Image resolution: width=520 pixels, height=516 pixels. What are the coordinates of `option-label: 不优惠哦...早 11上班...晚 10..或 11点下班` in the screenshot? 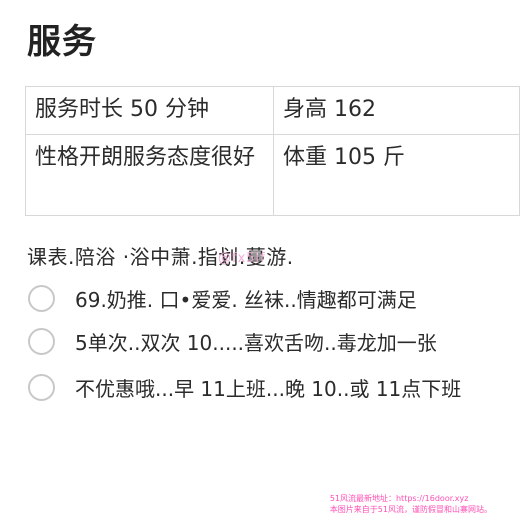 It's located at (268, 388).